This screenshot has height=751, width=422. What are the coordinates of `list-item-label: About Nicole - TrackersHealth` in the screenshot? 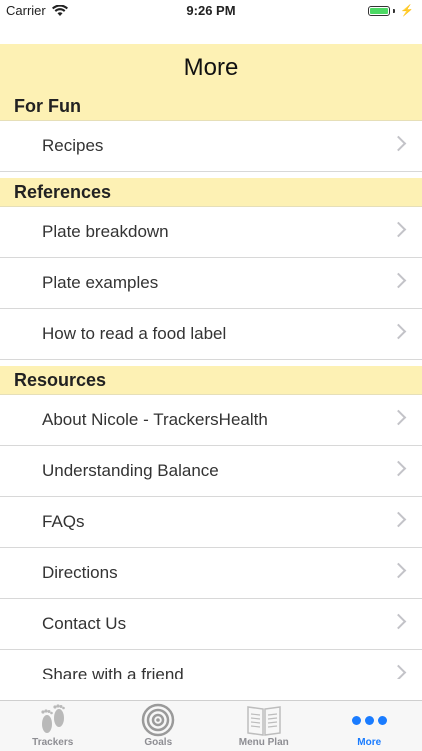 It's located at (155, 420).